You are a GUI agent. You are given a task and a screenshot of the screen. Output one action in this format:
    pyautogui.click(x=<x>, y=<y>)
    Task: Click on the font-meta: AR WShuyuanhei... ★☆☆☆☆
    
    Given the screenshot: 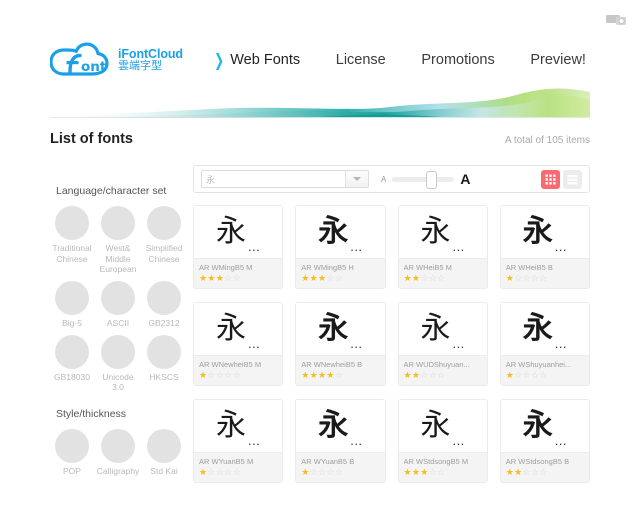 What is the action you would take?
    pyautogui.click(x=544, y=370)
    